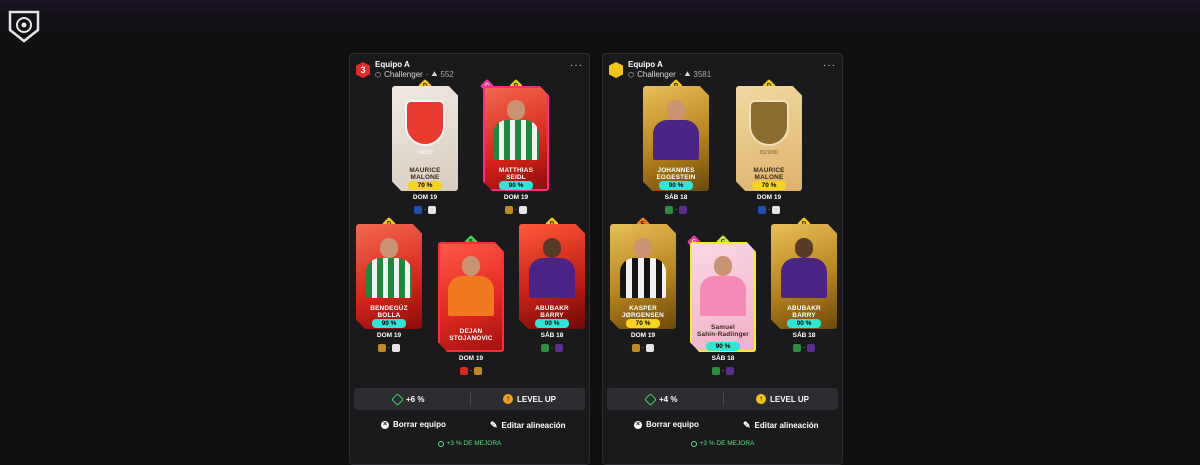  Describe the element at coordinates (363, 70) in the screenshot. I see `level-badge: 3` at that location.